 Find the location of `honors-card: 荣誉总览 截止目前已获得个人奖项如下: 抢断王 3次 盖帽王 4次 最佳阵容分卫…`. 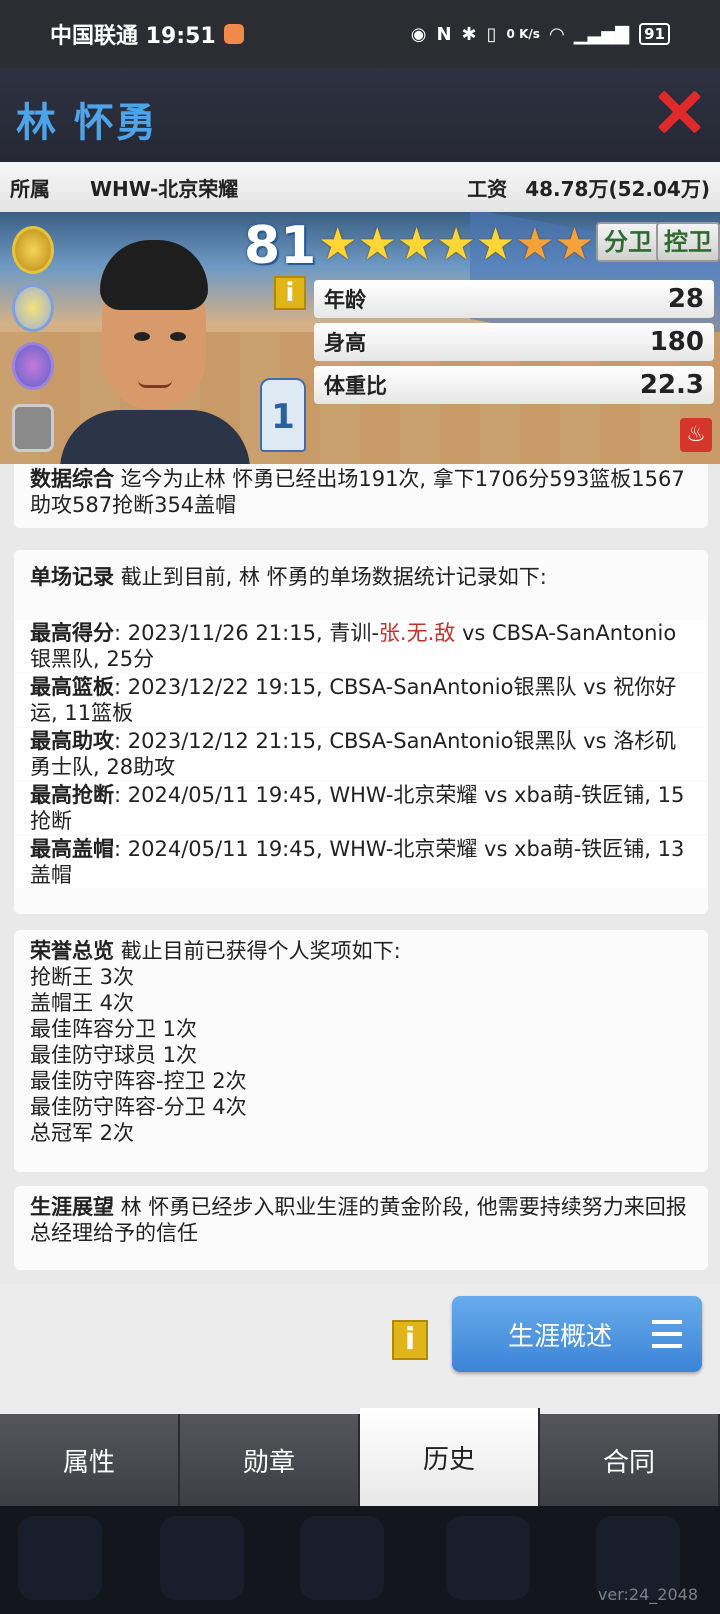

honors-card: 荣誉总览 截止目前已获得个人奖项如下: 抢断王 3次 盖帽王 4次 最佳阵容分卫… is located at coordinates (361, 1051).